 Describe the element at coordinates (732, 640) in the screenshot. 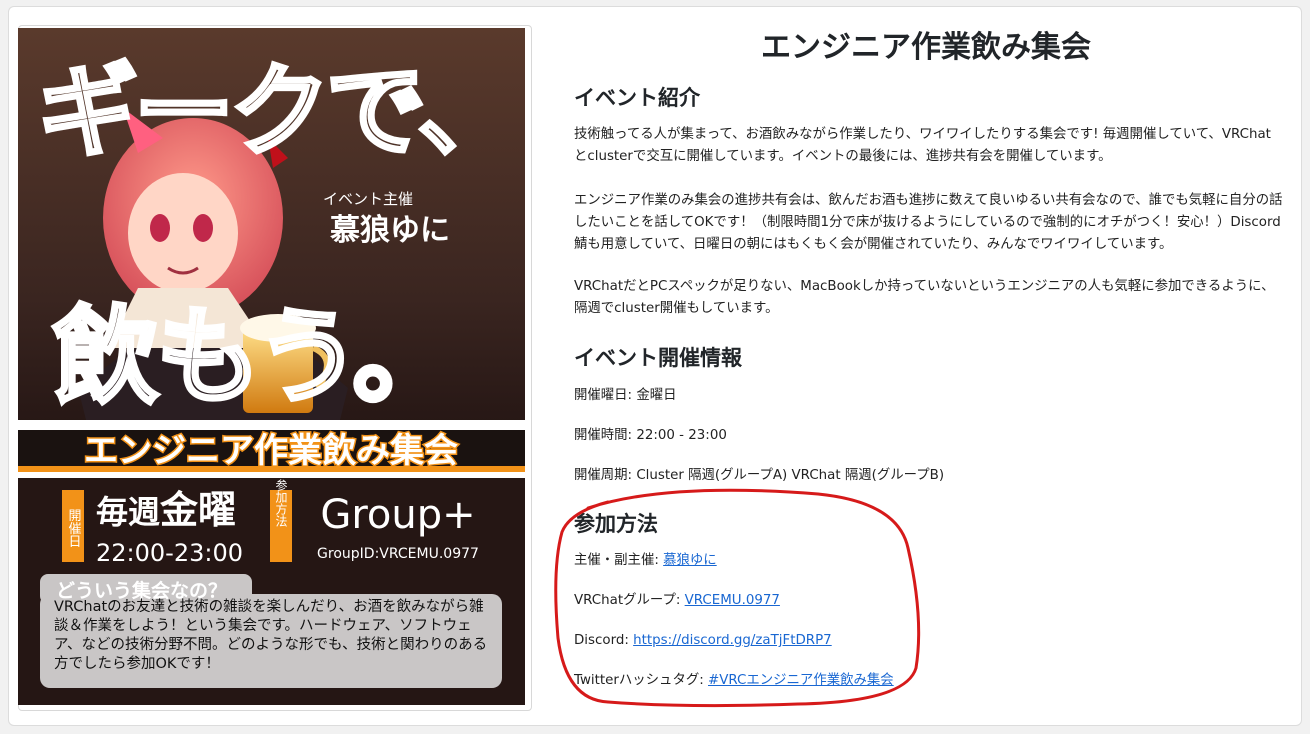

I see `discord-link: https://discord.gg/zaTjFtDRP7` at that location.